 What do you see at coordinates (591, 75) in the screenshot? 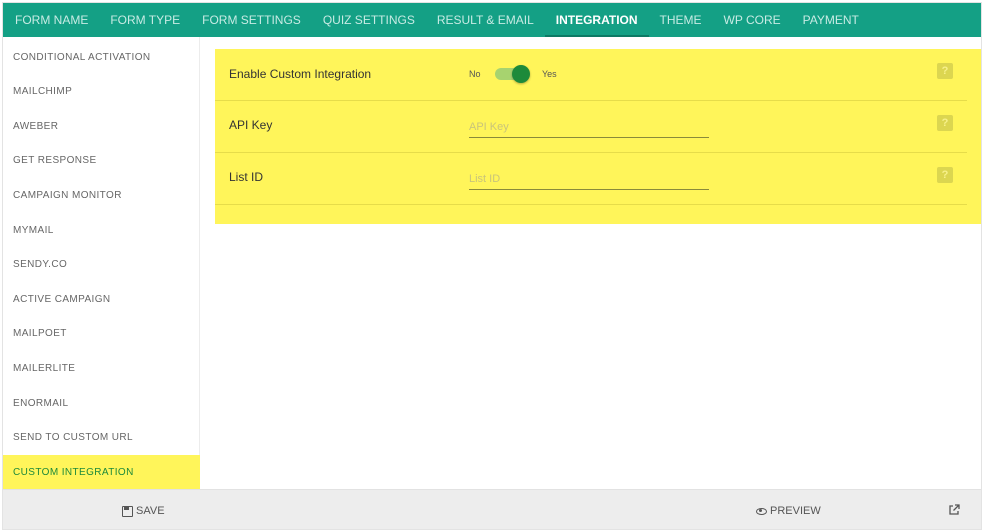
I see `enable-custom-integration-row: Enable Custom Integration No Yes ?` at bounding box center [591, 75].